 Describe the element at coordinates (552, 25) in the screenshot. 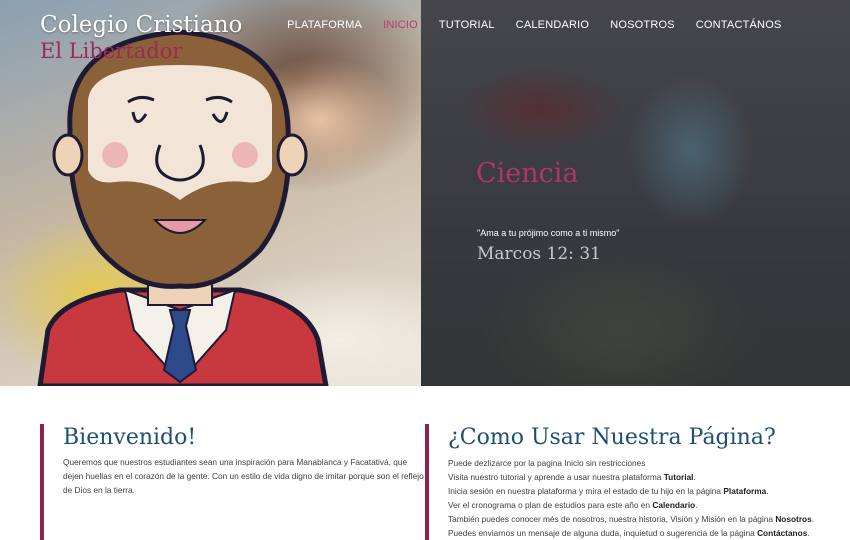

I see `nav-item-calendario: CALENDARIO` at that location.